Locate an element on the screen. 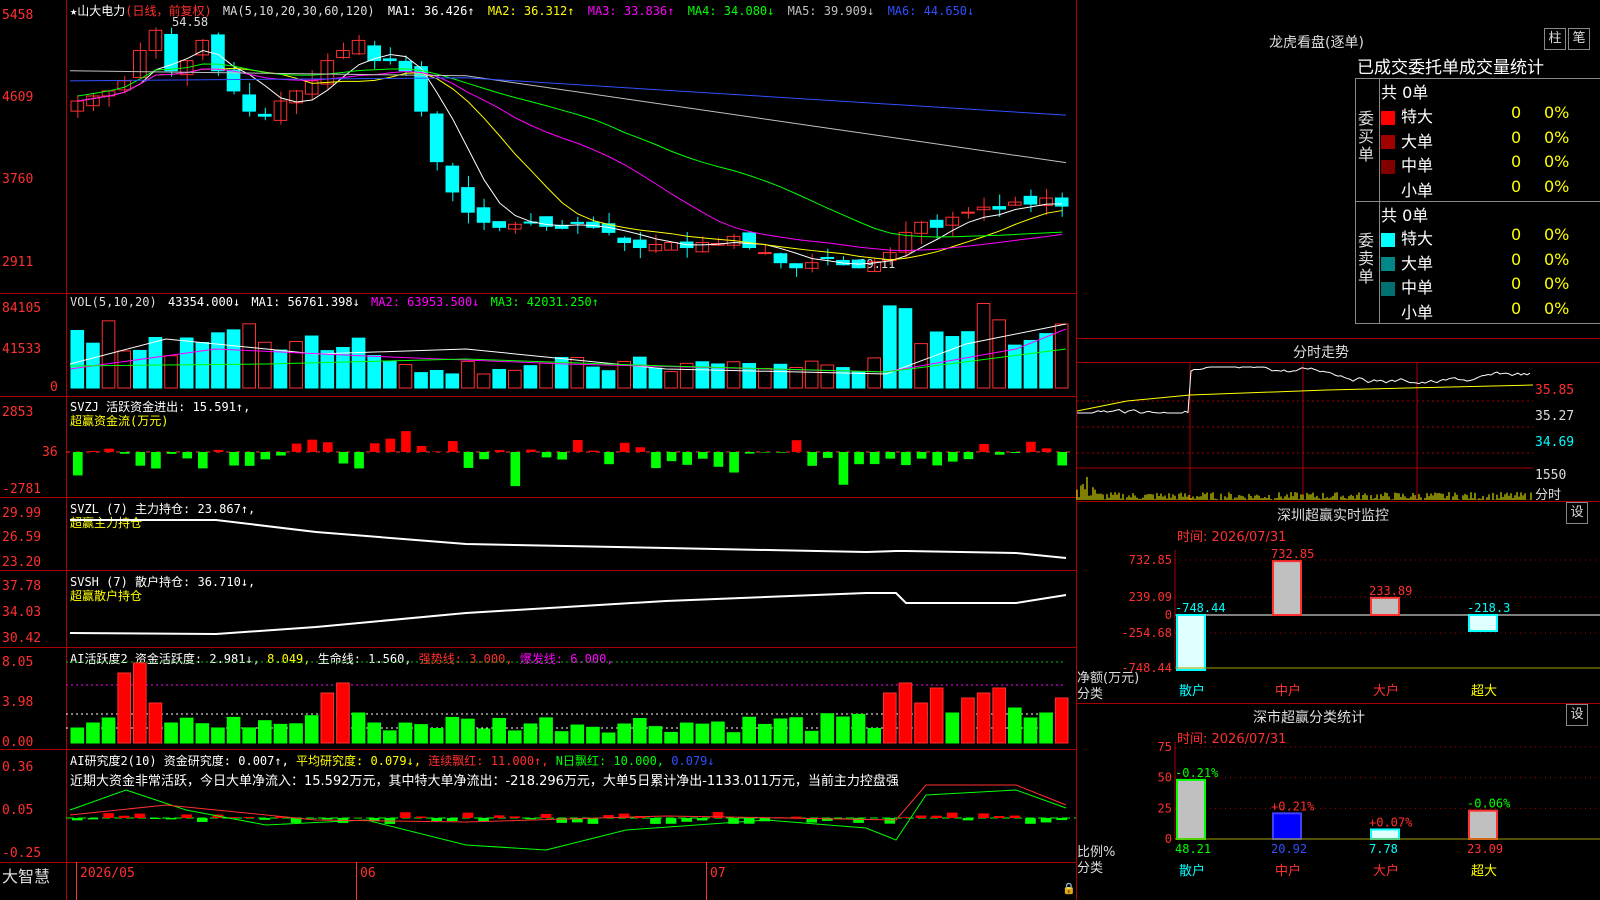  brand-logo: 大智慧 is located at coordinates (26, 876).